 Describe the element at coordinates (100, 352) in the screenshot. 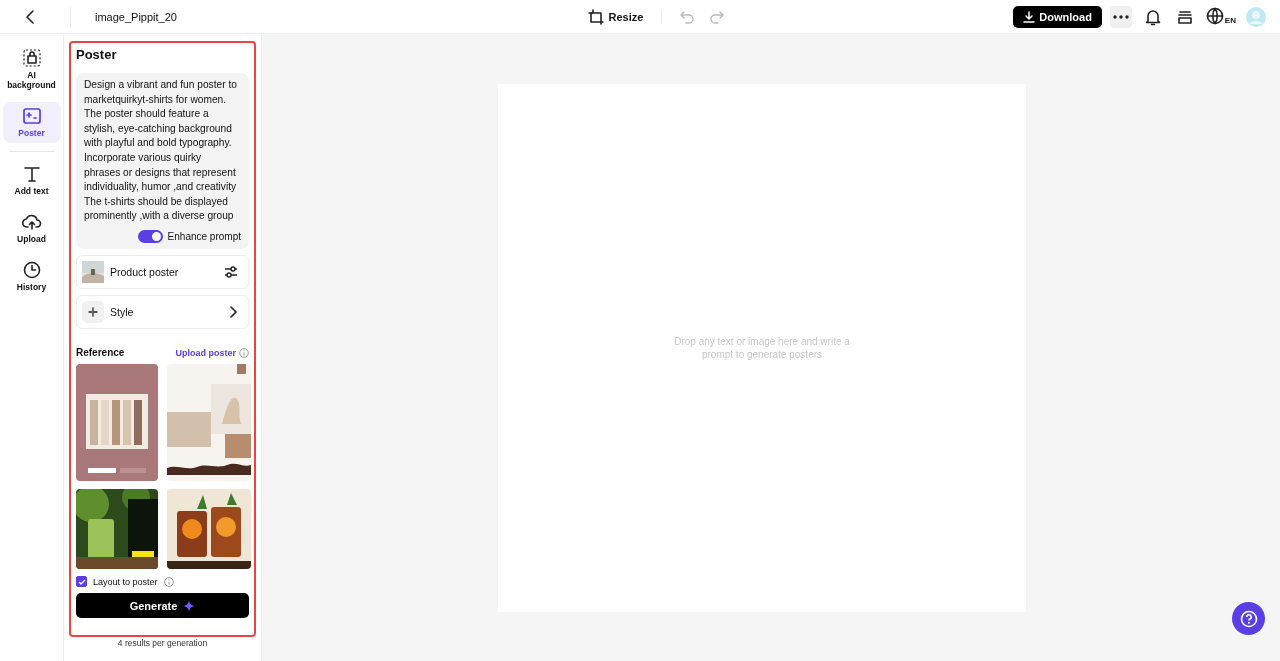

I see `section-label: Reference` at that location.